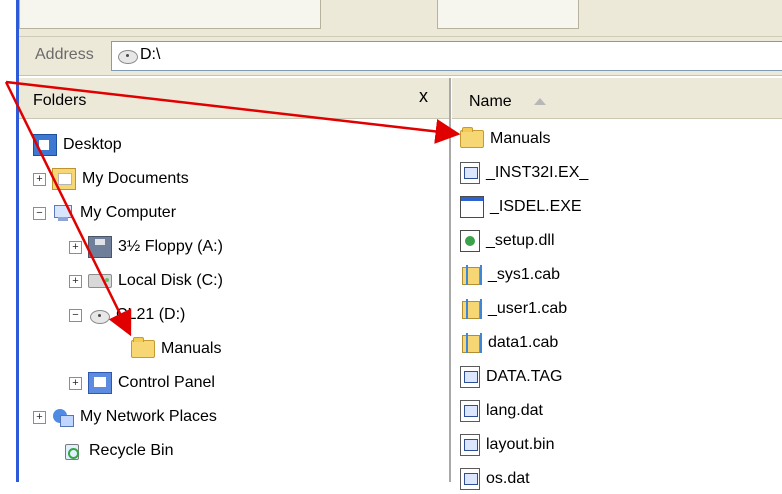 This screenshot has width=782, height=494. I want to click on arrow-to-manuals-tree, so click(68, 209).